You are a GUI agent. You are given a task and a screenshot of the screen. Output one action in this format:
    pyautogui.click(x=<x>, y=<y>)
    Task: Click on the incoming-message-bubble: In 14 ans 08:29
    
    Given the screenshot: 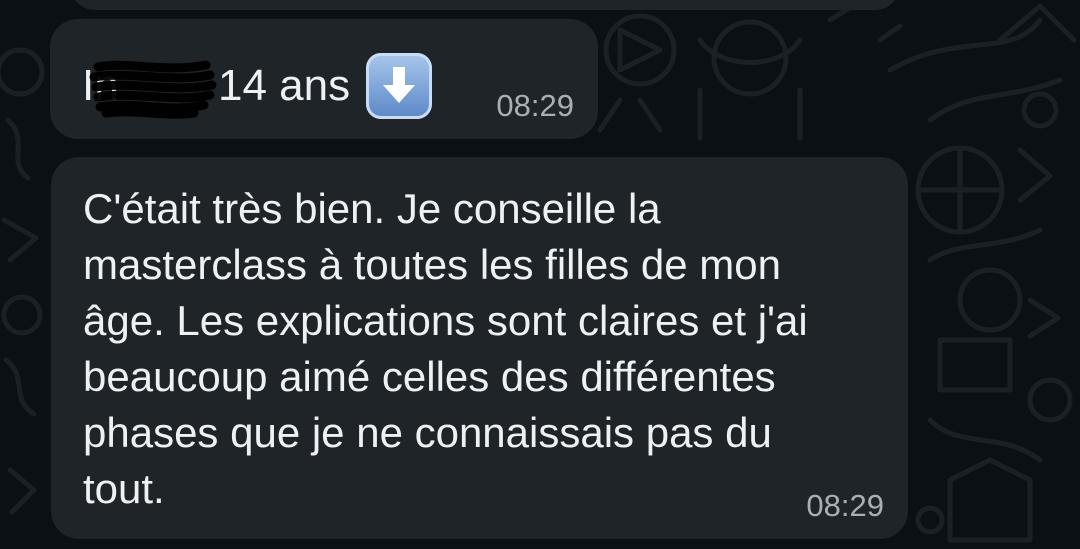 What is the action you would take?
    pyautogui.click(x=324, y=79)
    